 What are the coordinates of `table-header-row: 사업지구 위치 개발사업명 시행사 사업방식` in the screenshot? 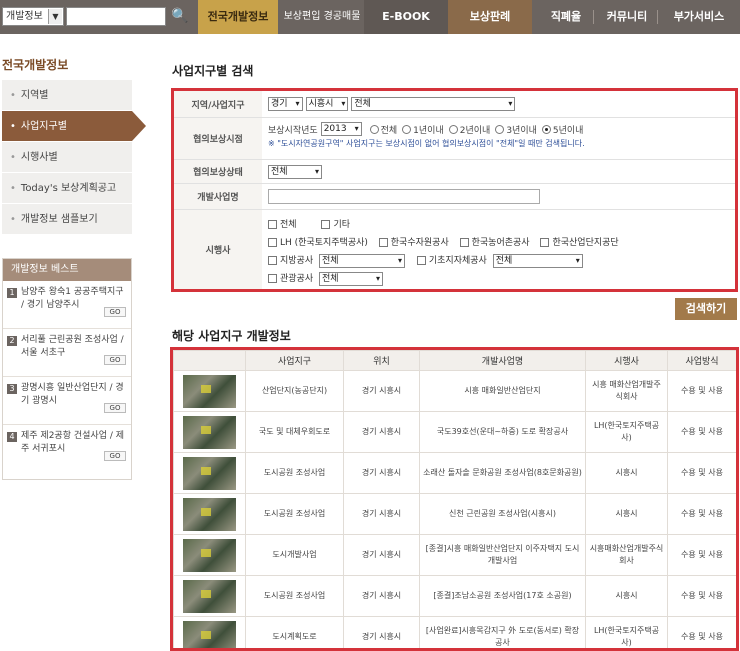 It's located at (454, 360).